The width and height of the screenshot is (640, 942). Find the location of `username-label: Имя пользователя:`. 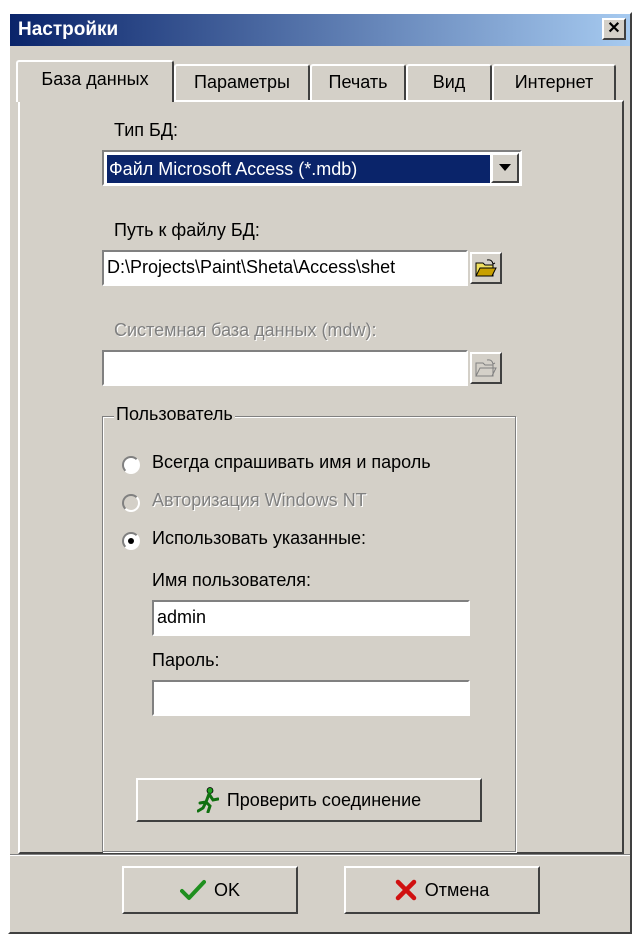

username-label: Имя пользователя: is located at coordinates (232, 580).